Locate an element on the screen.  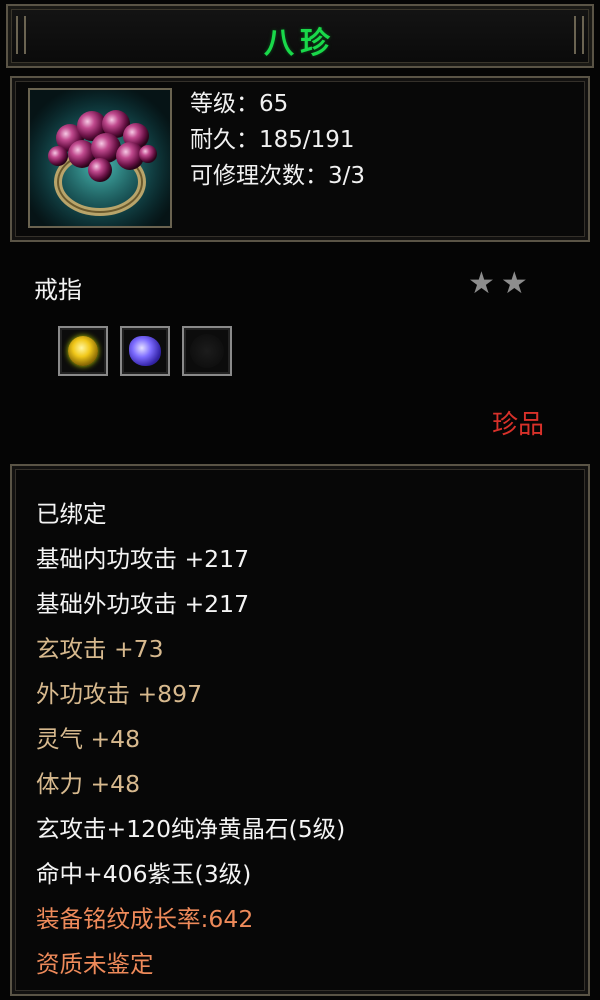
yellow-gem-icon is located at coordinates (83, 351).